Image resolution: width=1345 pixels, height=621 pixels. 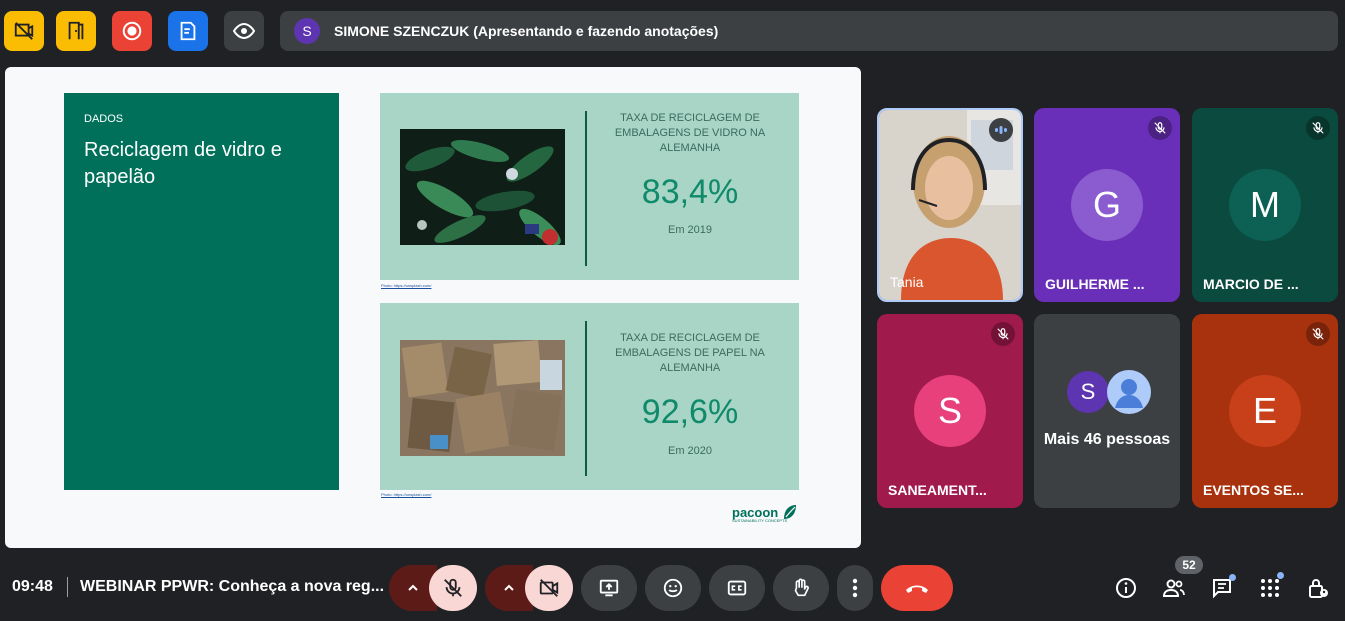 I want to click on glass-rate: 83,4%, so click(x=690, y=192).